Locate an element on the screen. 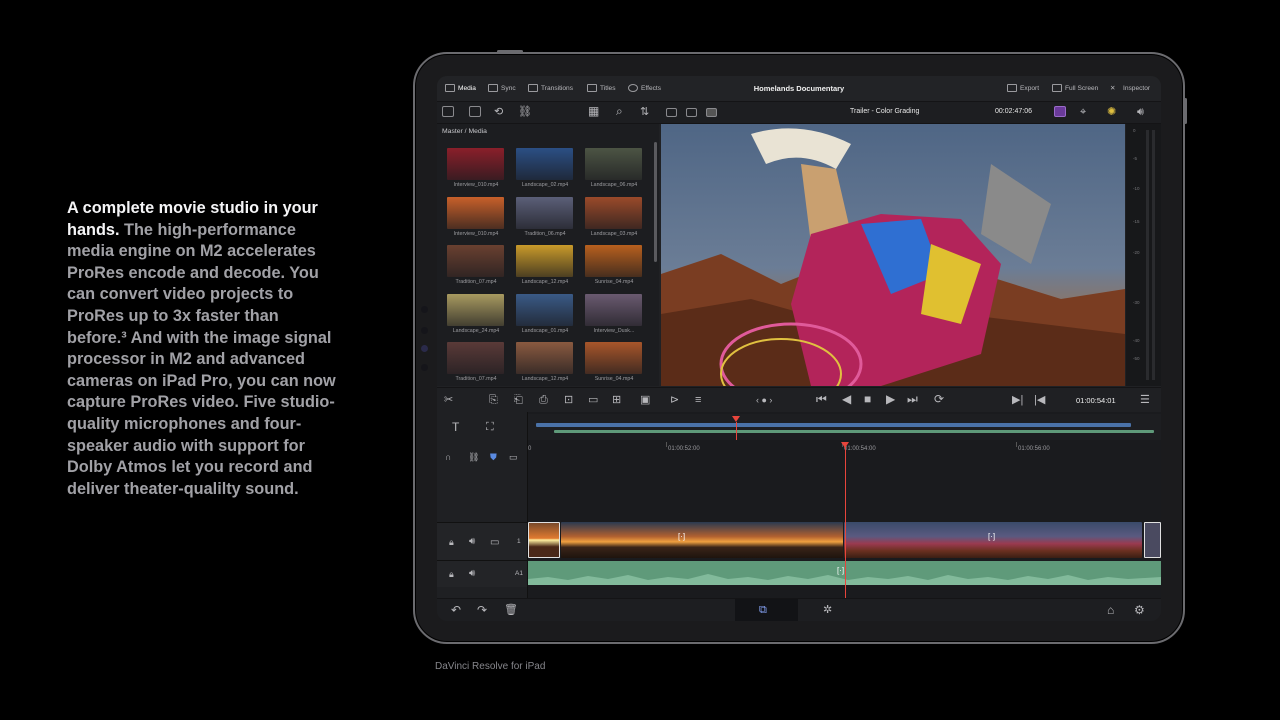  relink-icon: ⟲ is located at coordinates (498, 112).